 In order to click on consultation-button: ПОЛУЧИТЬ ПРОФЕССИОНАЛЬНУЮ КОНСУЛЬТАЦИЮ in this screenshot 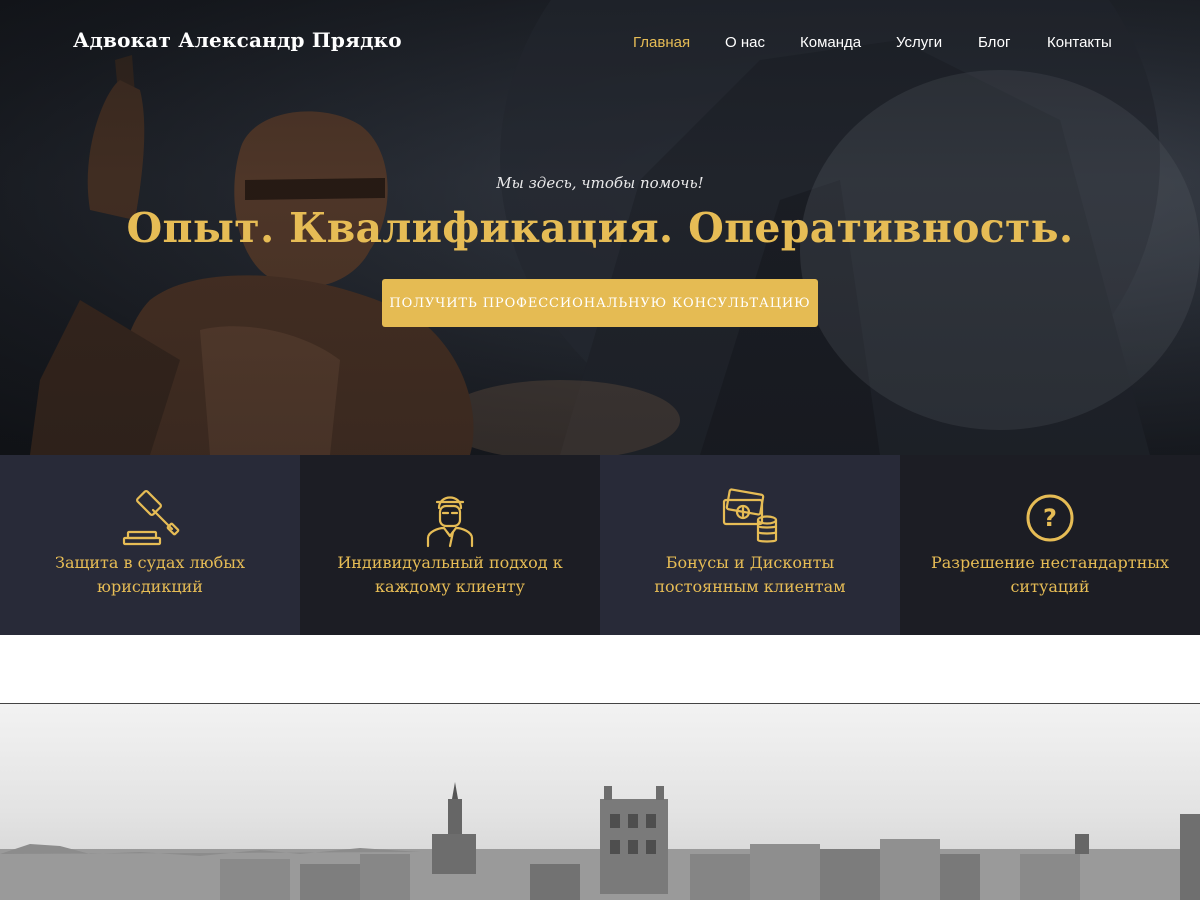, I will do `click(600, 303)`.